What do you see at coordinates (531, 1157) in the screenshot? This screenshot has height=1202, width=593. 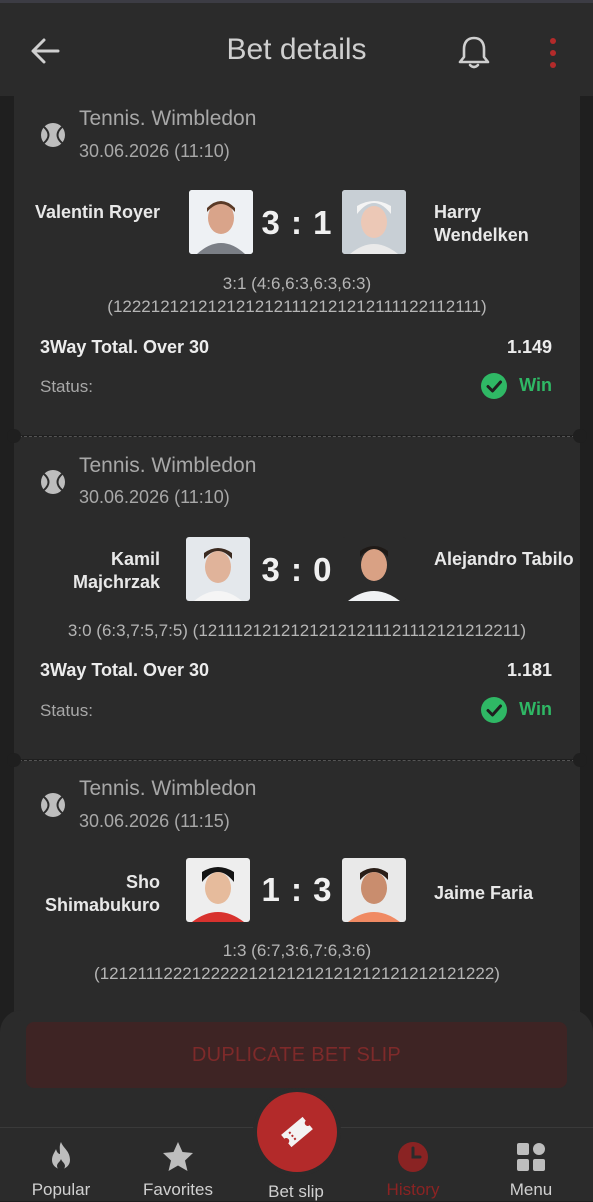 I see `grid-icon` at bounding box center [531, 1157].